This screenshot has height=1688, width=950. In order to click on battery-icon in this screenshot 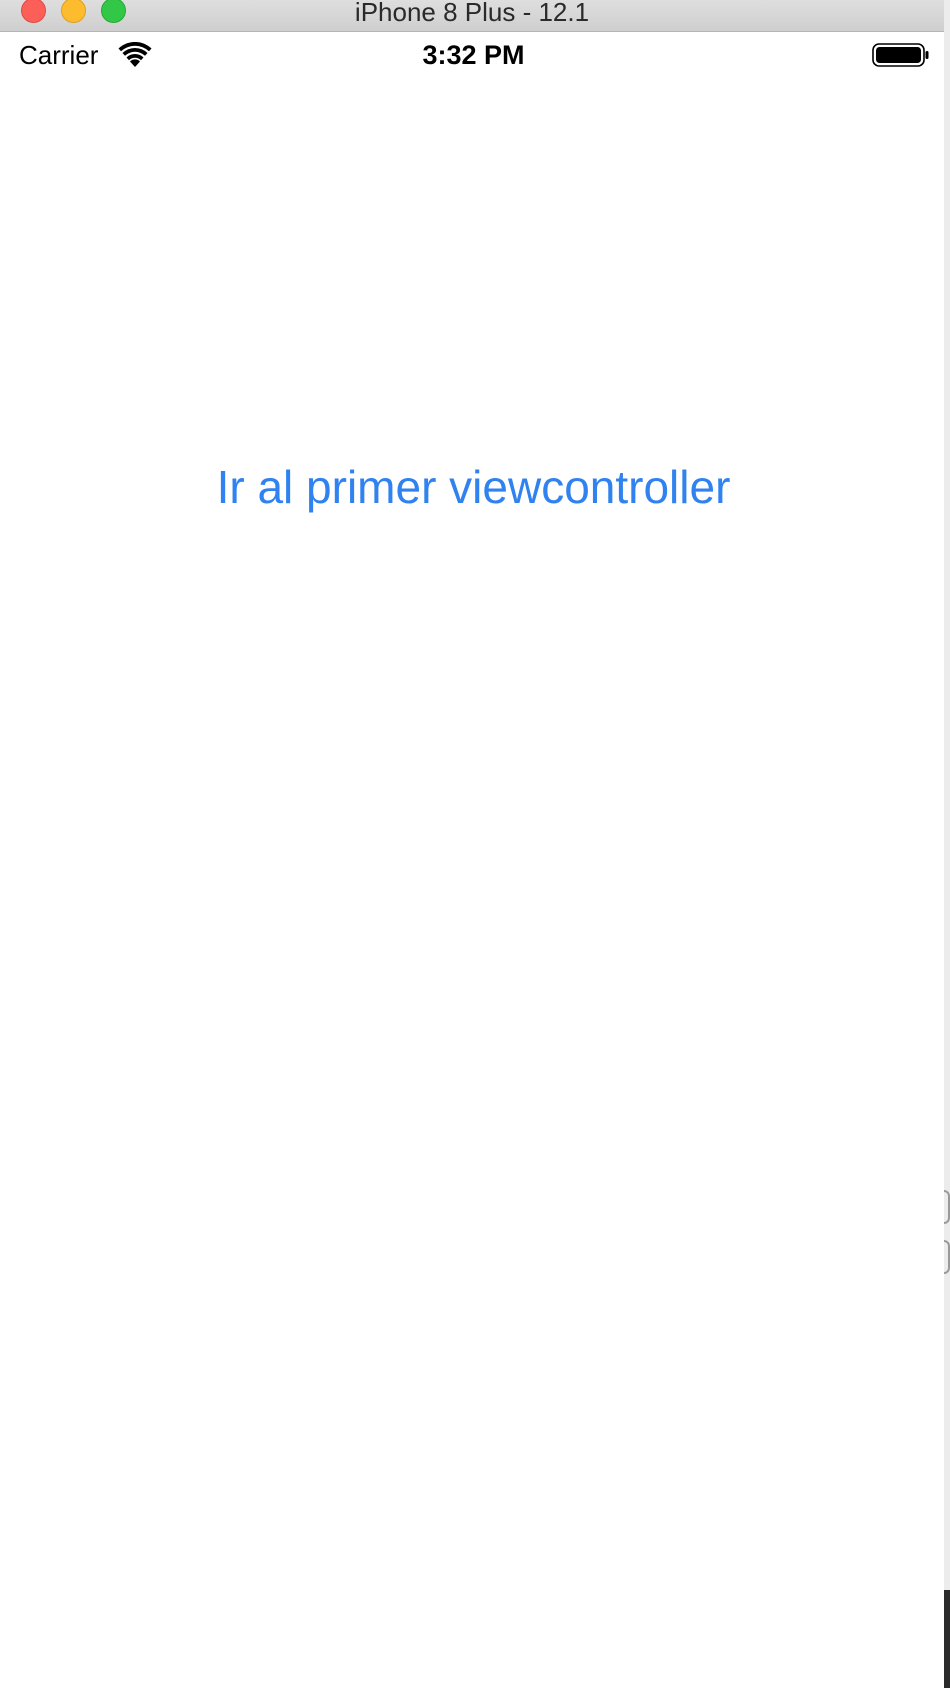, I will do `click(900, 55)`.